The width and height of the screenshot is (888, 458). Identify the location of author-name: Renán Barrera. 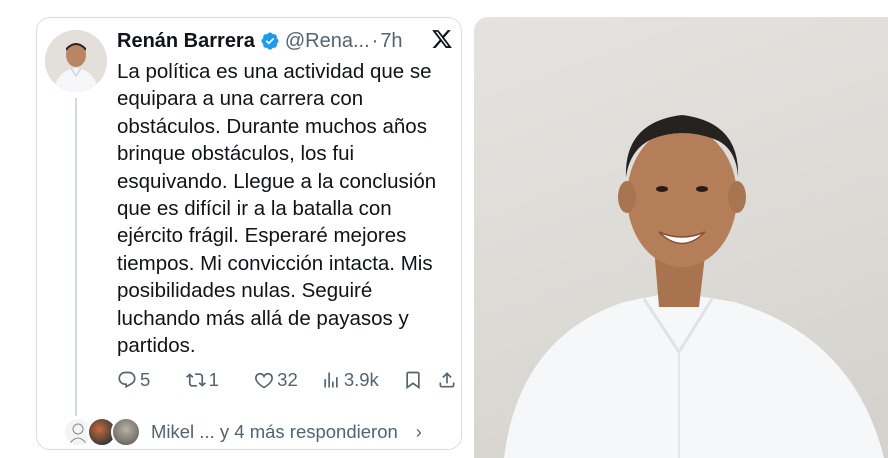
(186, 41).